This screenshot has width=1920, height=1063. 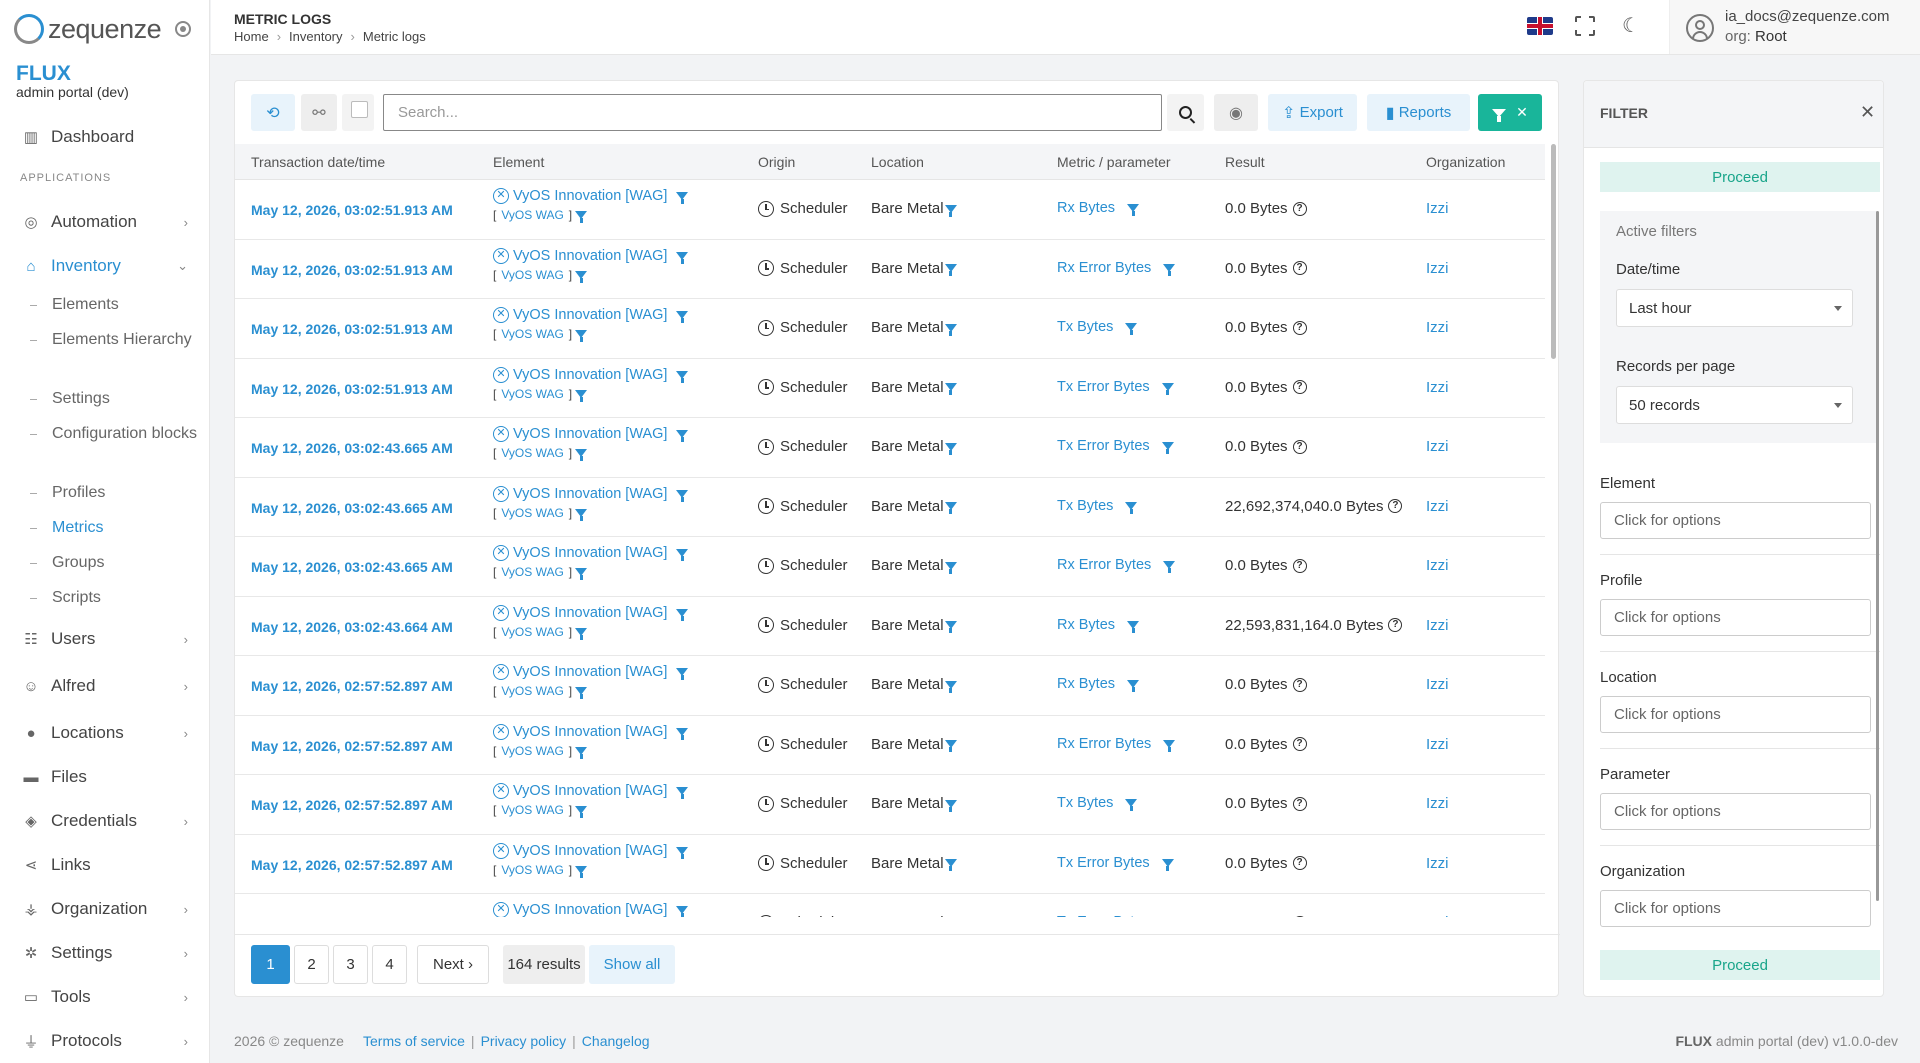 What do you see at coordinates (1312, 112) in the screenshot?
I see `export-button: ⇪ Export` at bounding box center [1312, 112].